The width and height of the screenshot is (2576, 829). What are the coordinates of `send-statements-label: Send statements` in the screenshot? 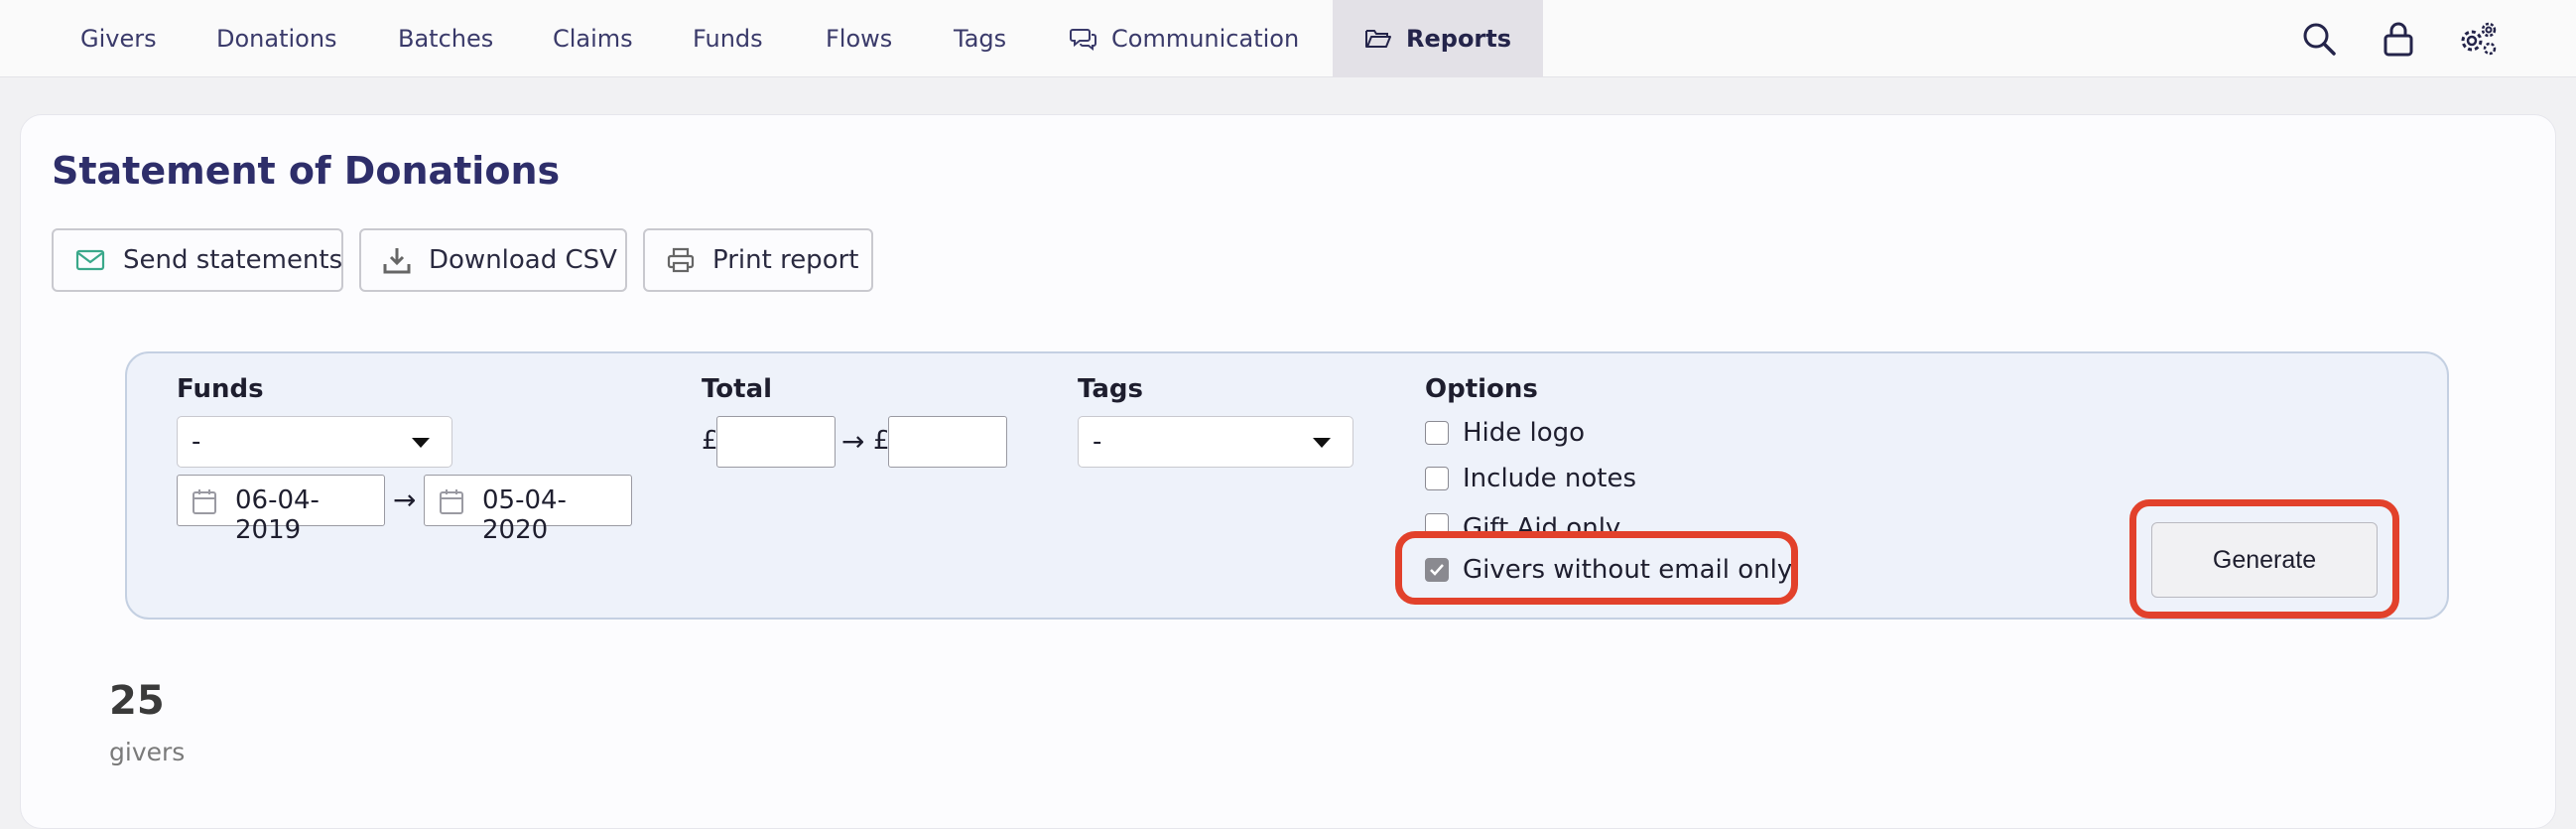 It's located at (233, 260).